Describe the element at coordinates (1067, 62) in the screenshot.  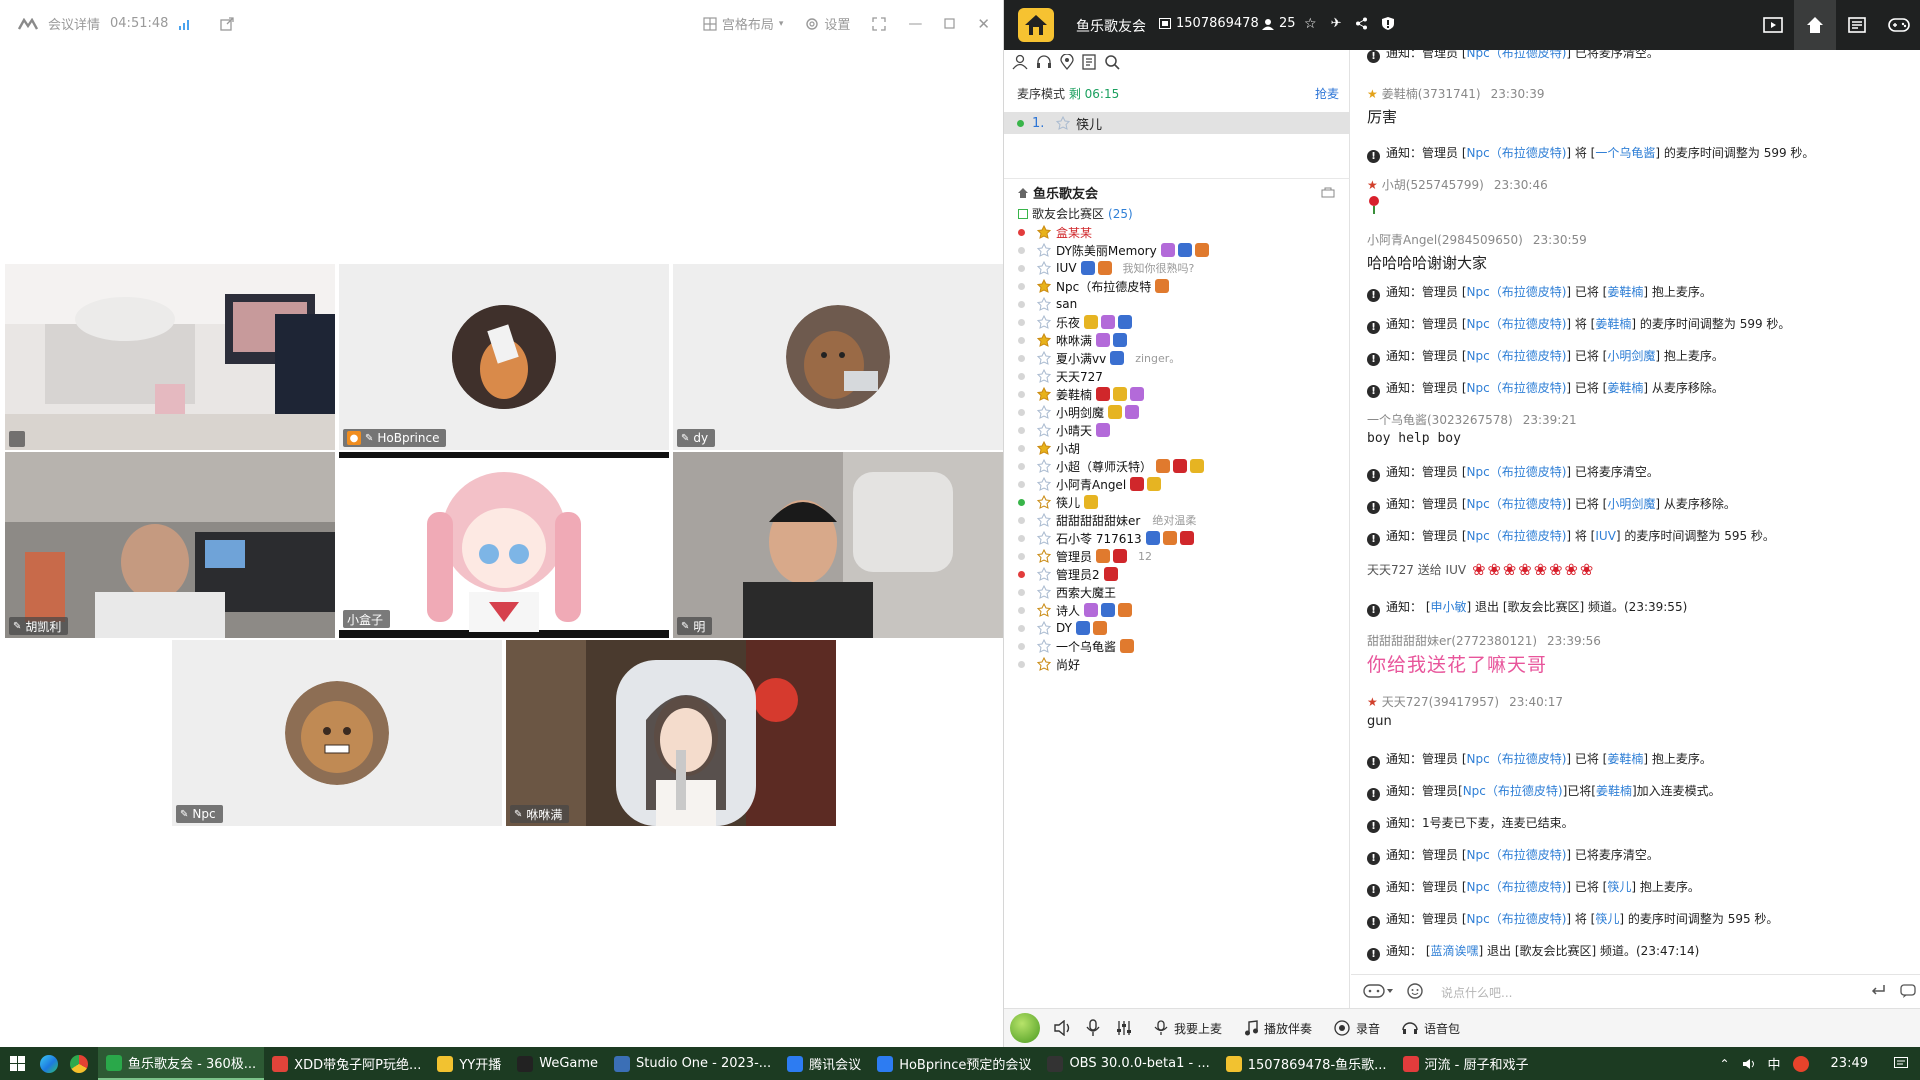
I see `location-icon` at that location.